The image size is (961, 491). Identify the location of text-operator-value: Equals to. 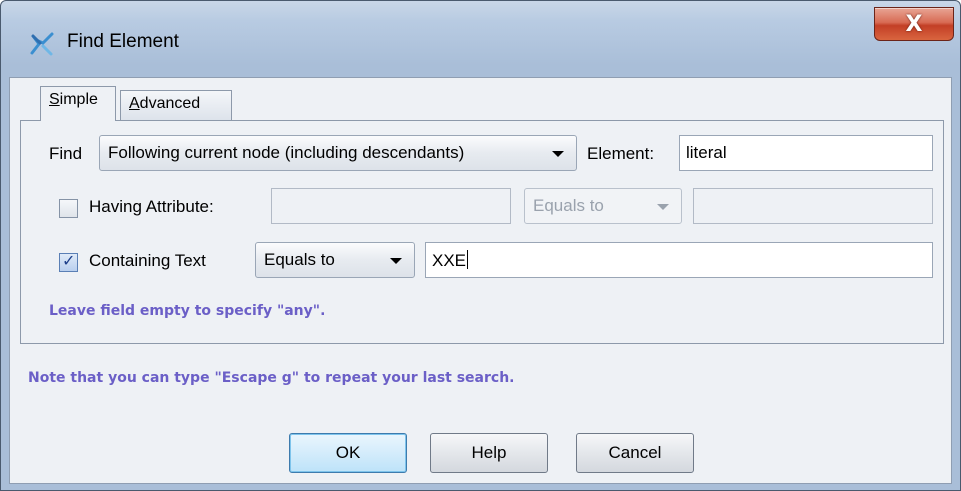
(299, 259).